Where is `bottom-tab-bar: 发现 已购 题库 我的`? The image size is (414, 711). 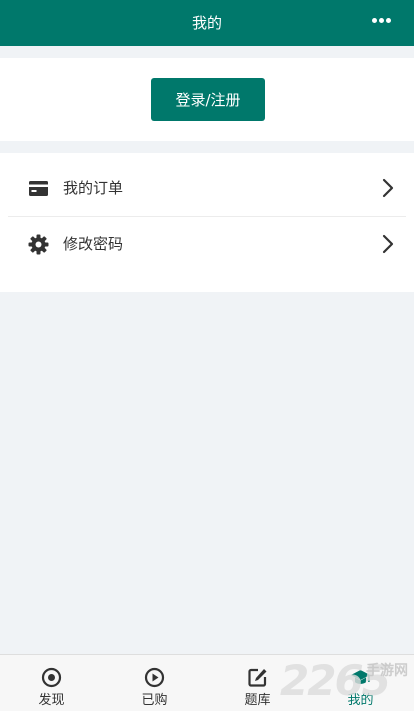 bottom-tab-bar: 发现 已购 题库 我的 is located at coordinates (207, 682).